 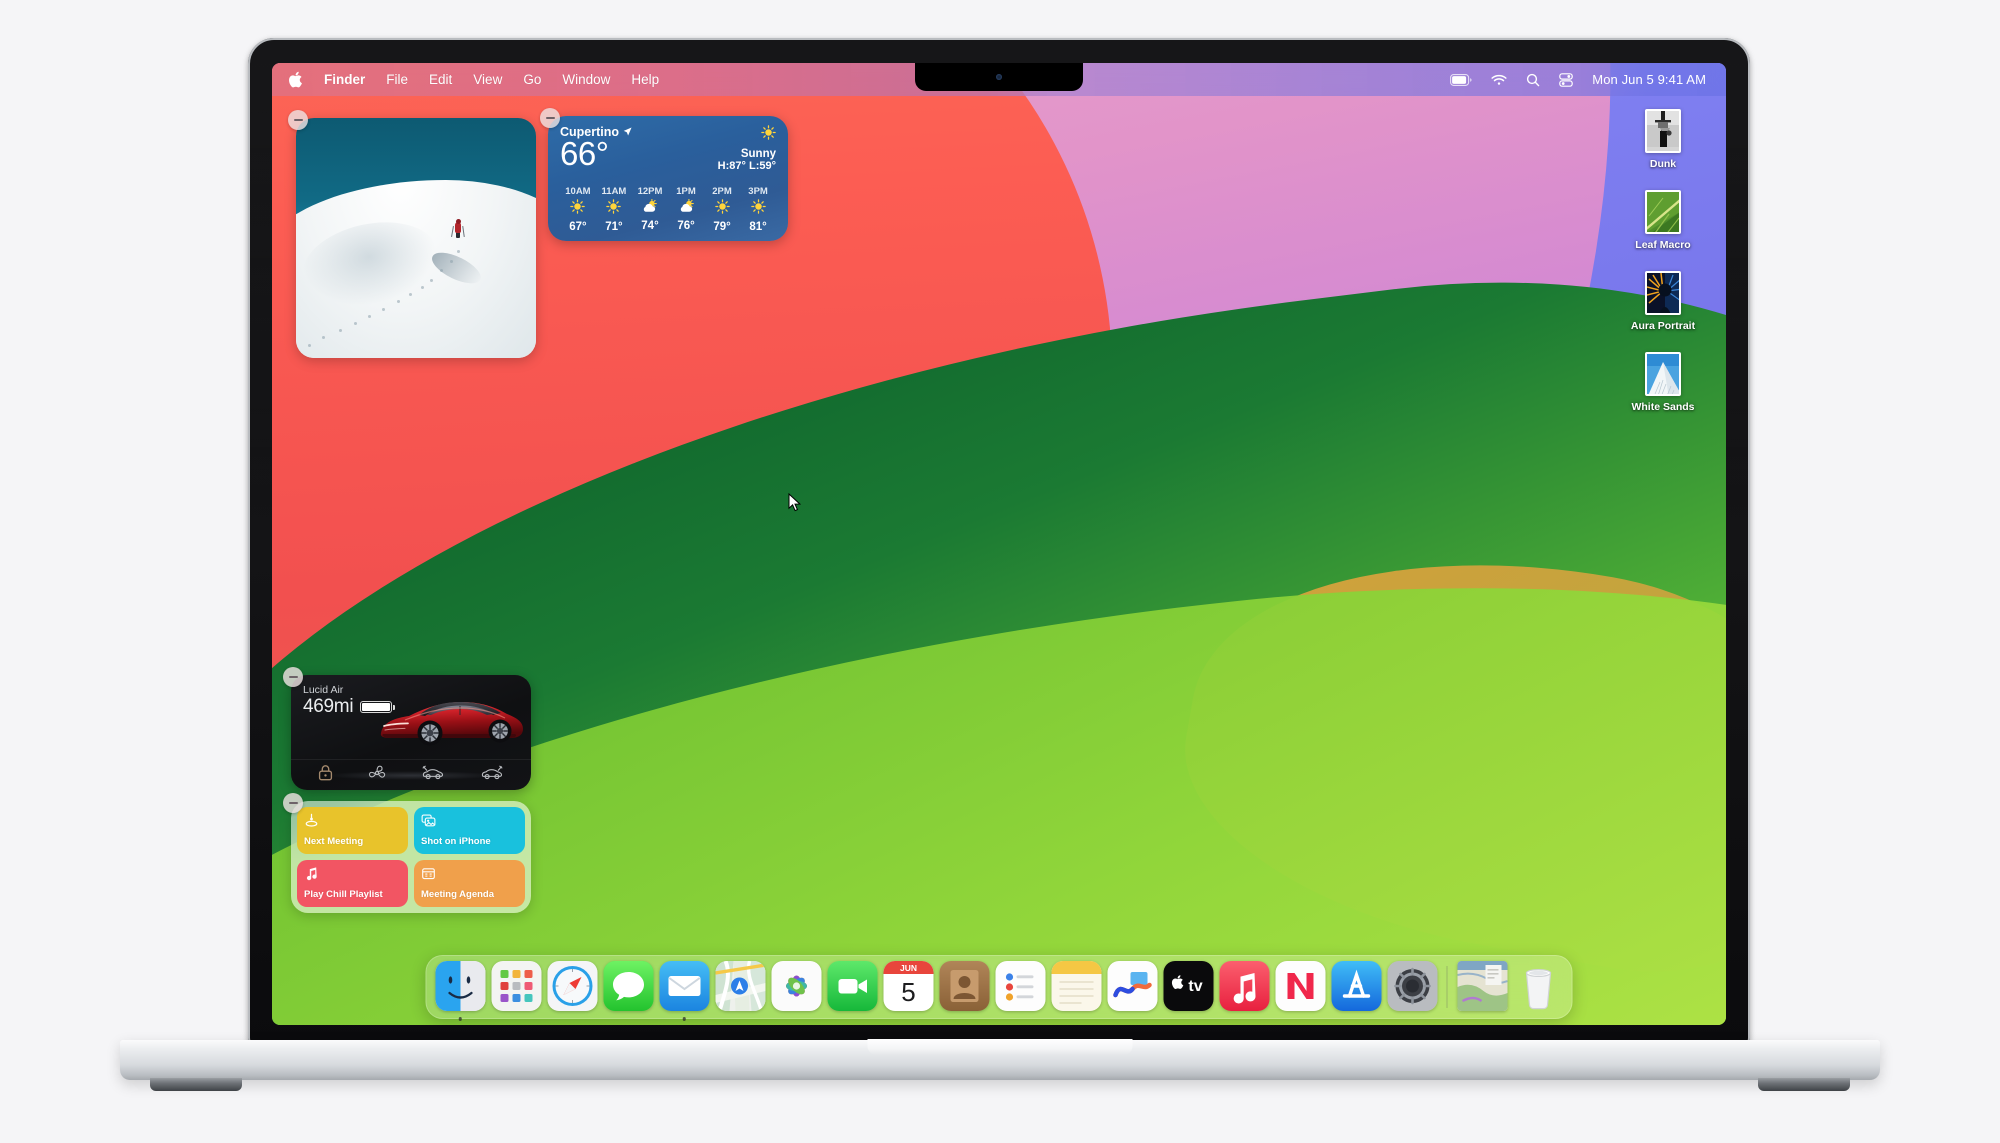 What do you see at coordinates (469, 830) in the screenshot?
I see `shortcut-shot-on-iphone: Shot on iPhone` at bounding box center [469, 830].